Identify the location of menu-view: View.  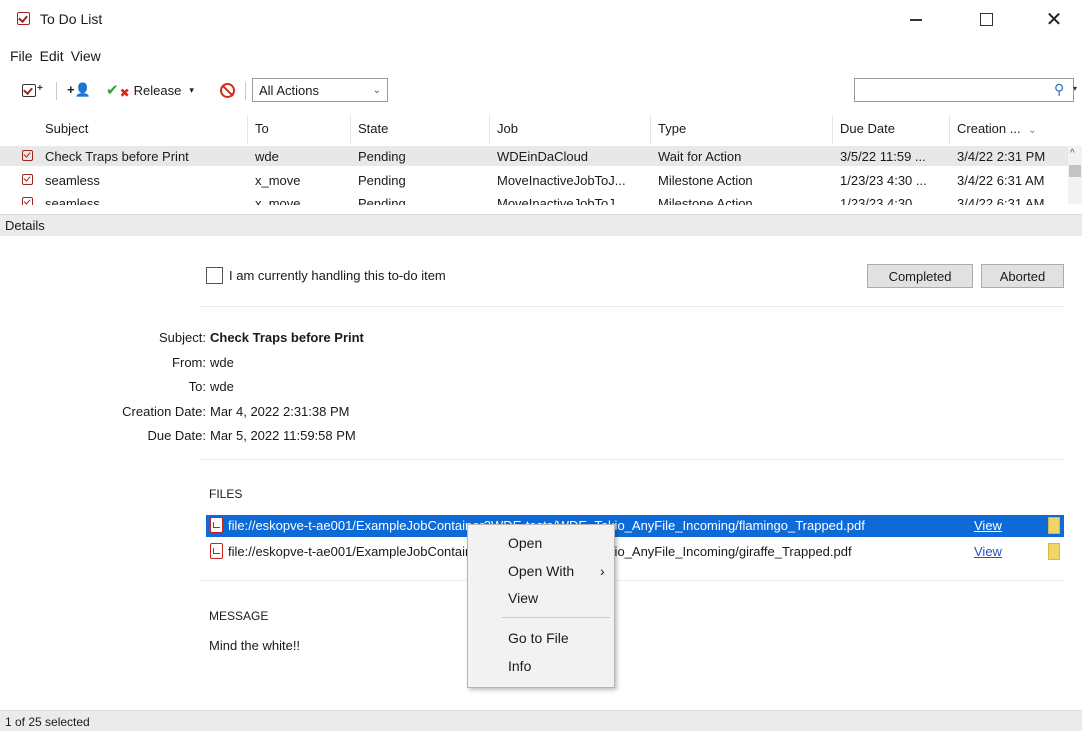
(86, 58).